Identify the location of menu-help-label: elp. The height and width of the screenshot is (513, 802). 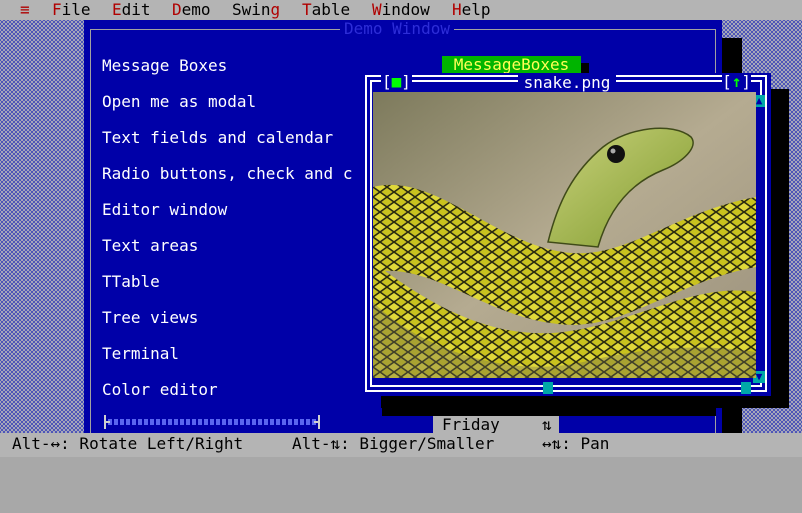
(476, 9).